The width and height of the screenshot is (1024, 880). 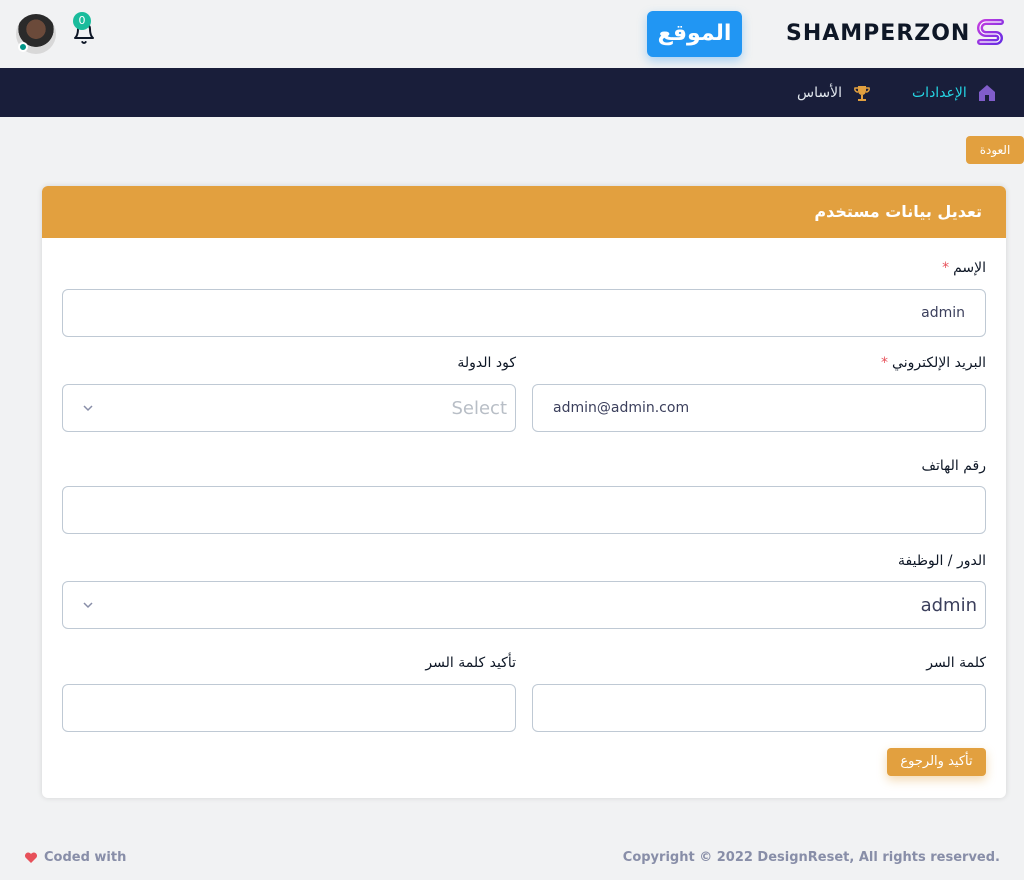 What do you see at coordinates (969, 268) in the screenshot?
I see `name-label: الإسم` at bounding box center [969, 268].